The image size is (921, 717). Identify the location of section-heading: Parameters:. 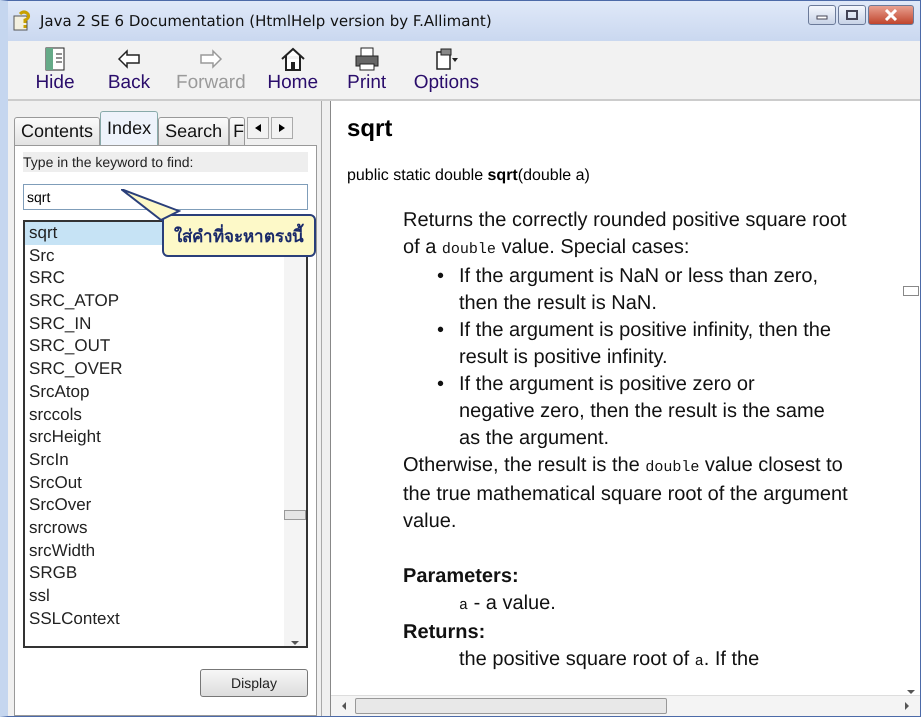
(461, 576).